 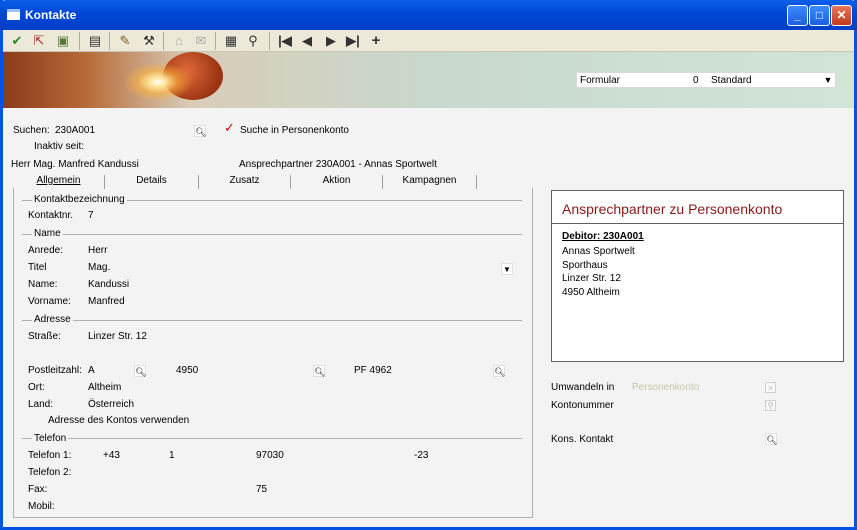 I want to click on folder-icon: ⌂, so click(x=179, y=41).